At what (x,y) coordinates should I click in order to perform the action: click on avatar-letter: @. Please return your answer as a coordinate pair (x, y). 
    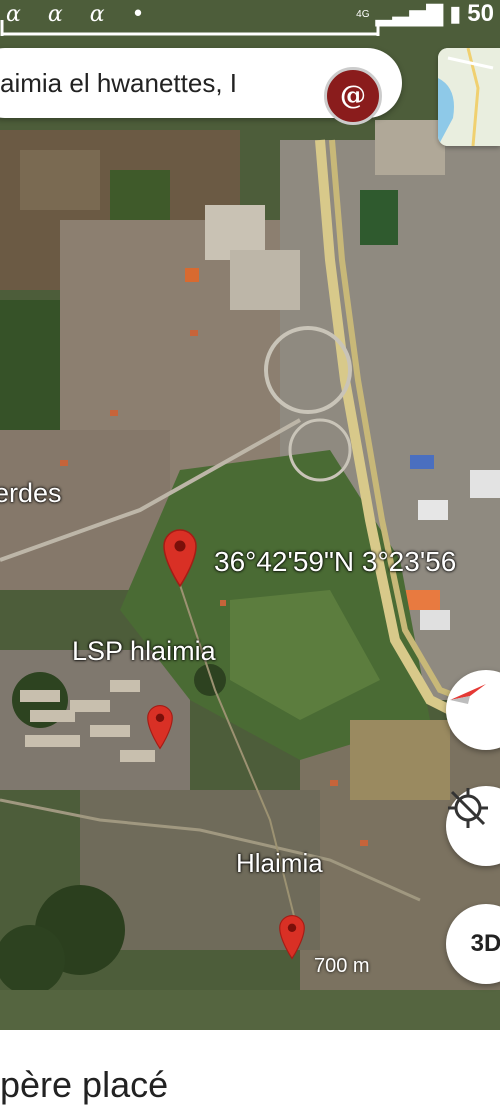
    Looking at the image, I should click on (353, 96).